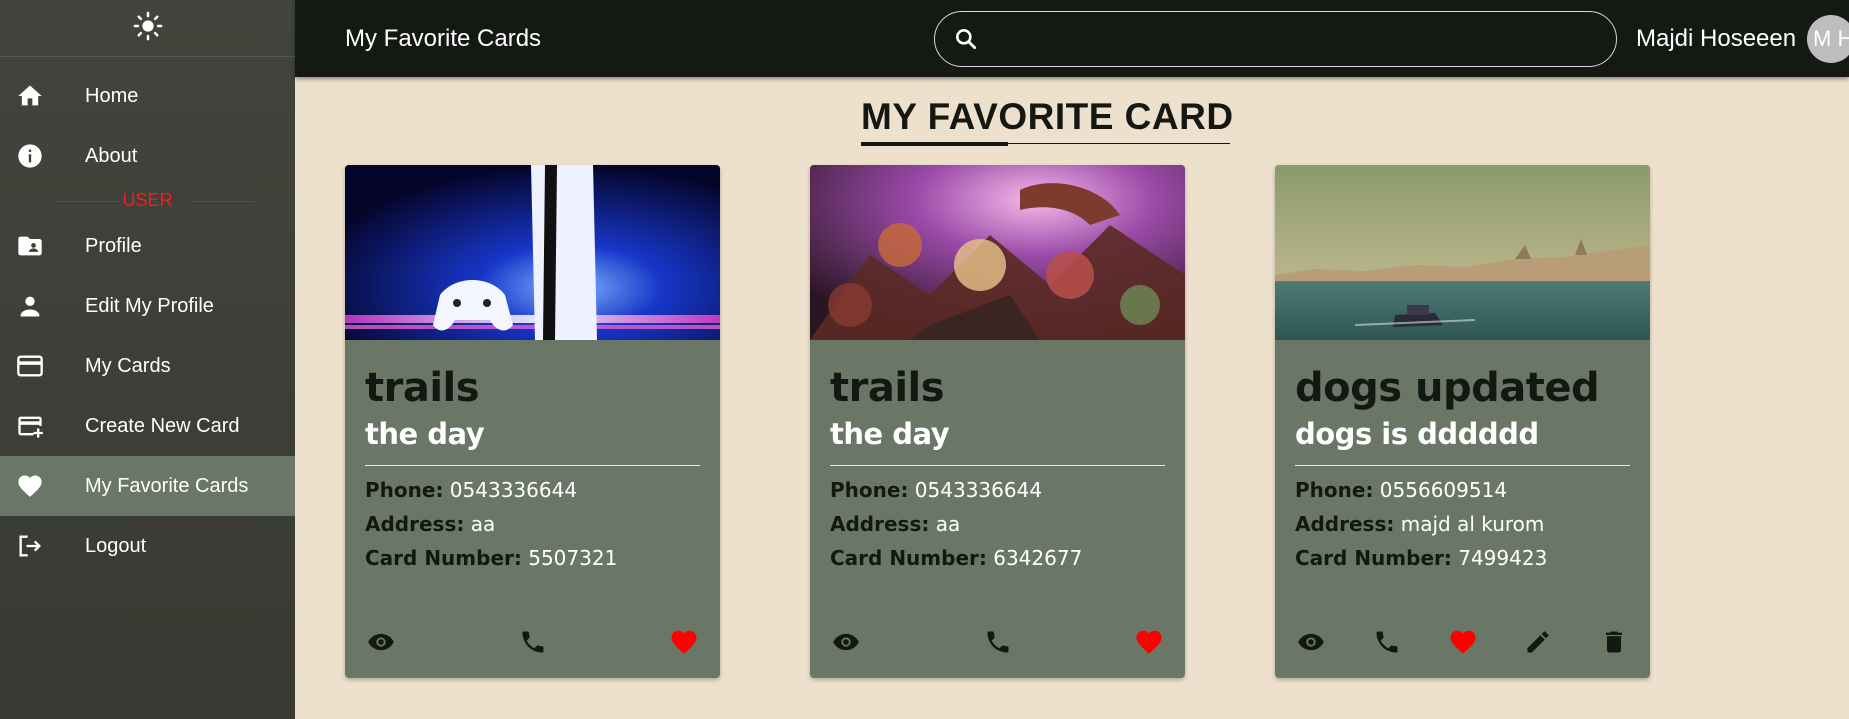  What do you see at coordinates (443, 38) in the screenshot?
I see `header-title: My Favorite Cards` at bounding box center [443, 38].